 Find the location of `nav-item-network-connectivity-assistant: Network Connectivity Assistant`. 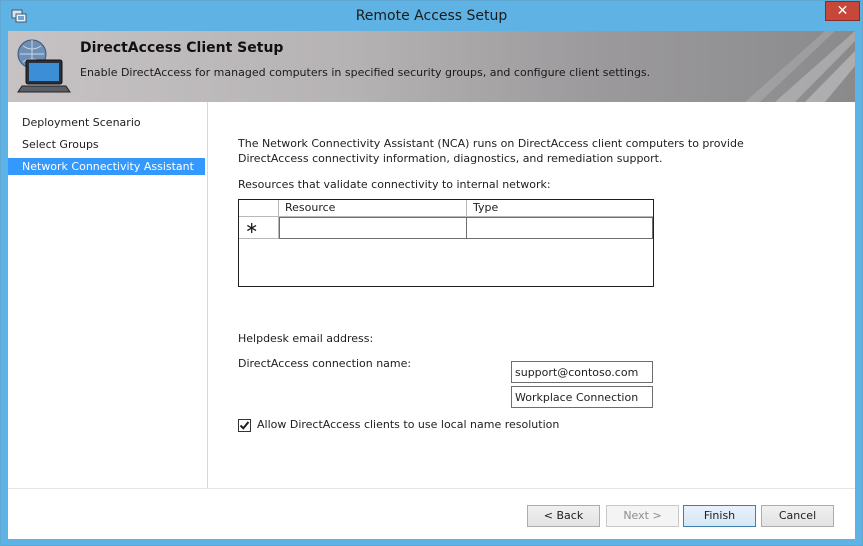

nav-item-network-connectivity-assistant: Network Connectivity Assistant is located at coordinates (106, 166).